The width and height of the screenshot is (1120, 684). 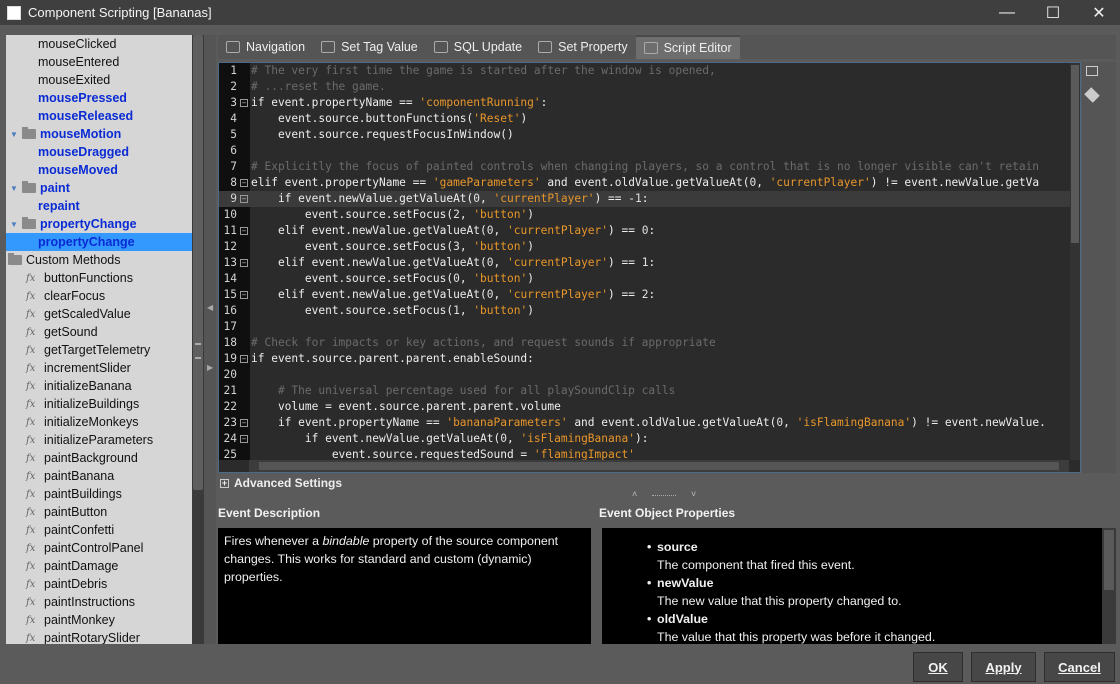 I want to click on tree-method-item: fx paintBuildings, so click(x=99, y=494).